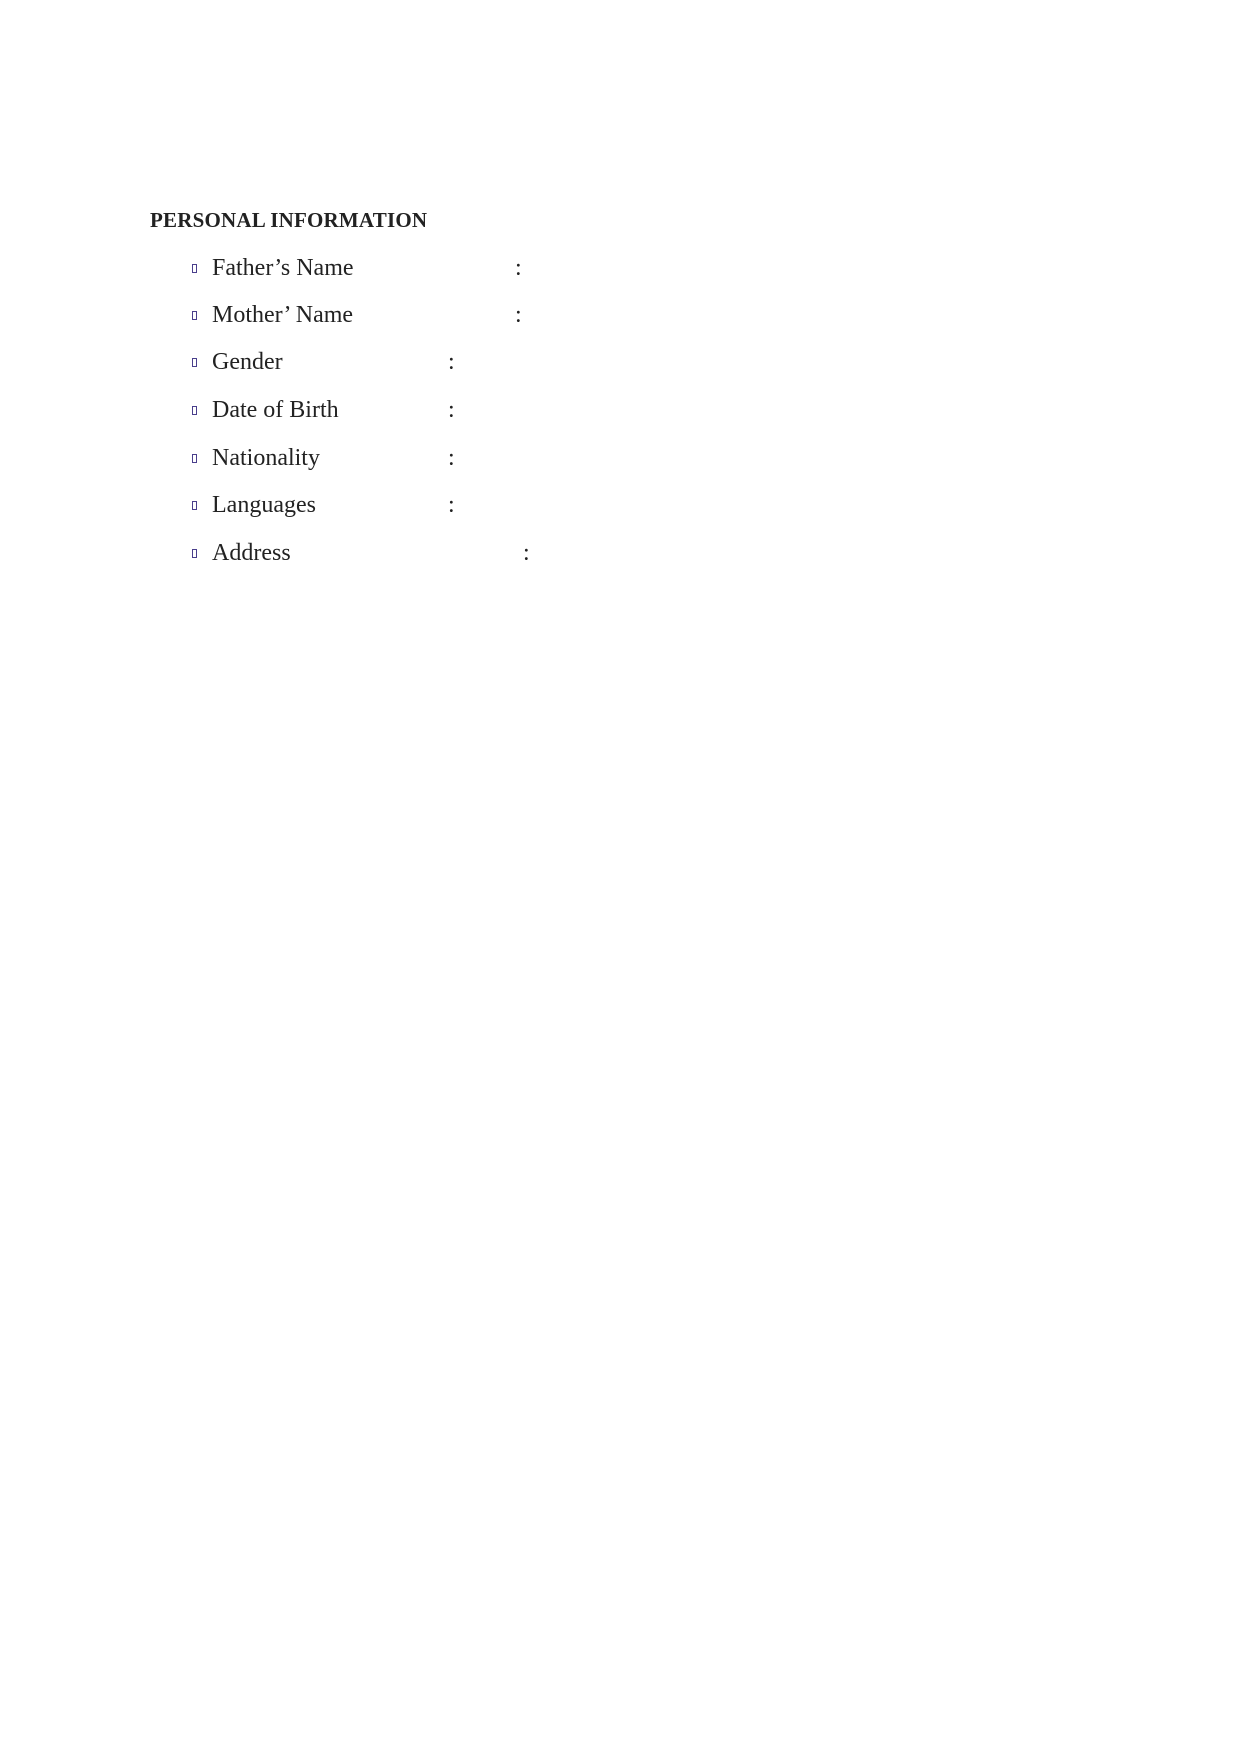 The height and width of the screenshot is (1754, 1241). What do you see at coordinates (247, 362) in the screenshot?
I see `field-label: Gender` at bounding box center [247, 362].